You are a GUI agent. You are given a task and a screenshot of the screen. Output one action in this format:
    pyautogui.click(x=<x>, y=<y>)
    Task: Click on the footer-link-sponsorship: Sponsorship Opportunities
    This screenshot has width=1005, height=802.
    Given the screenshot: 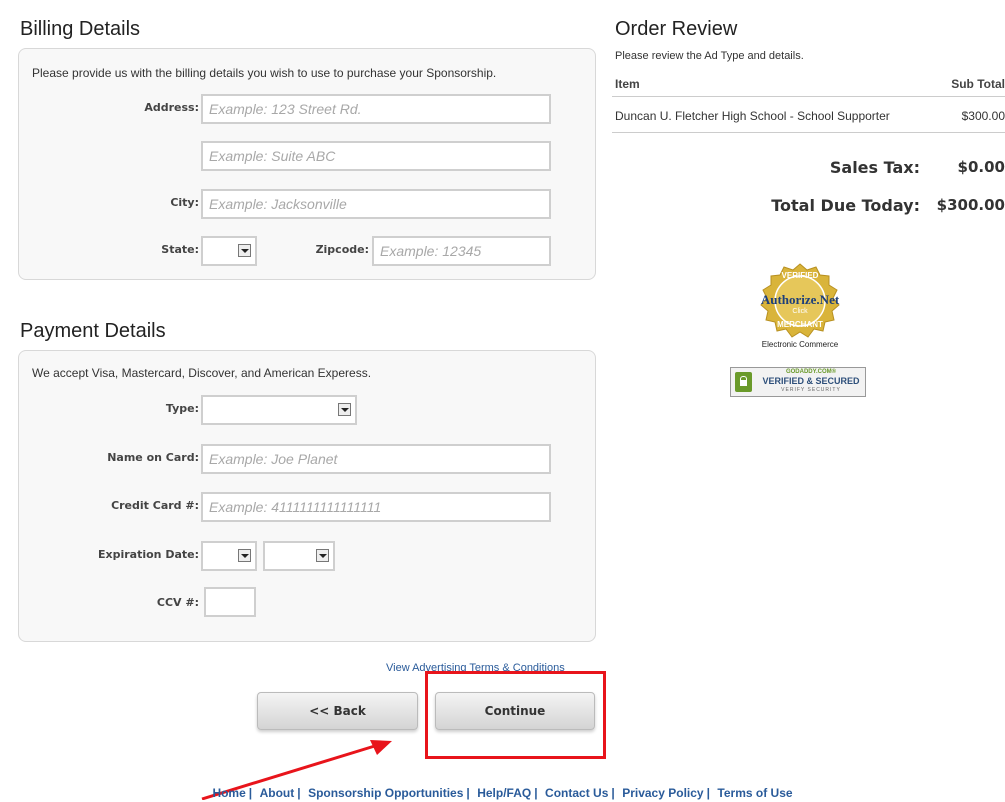 What is the action you would take?
    pyautogui.click(x=385, y=793)
    